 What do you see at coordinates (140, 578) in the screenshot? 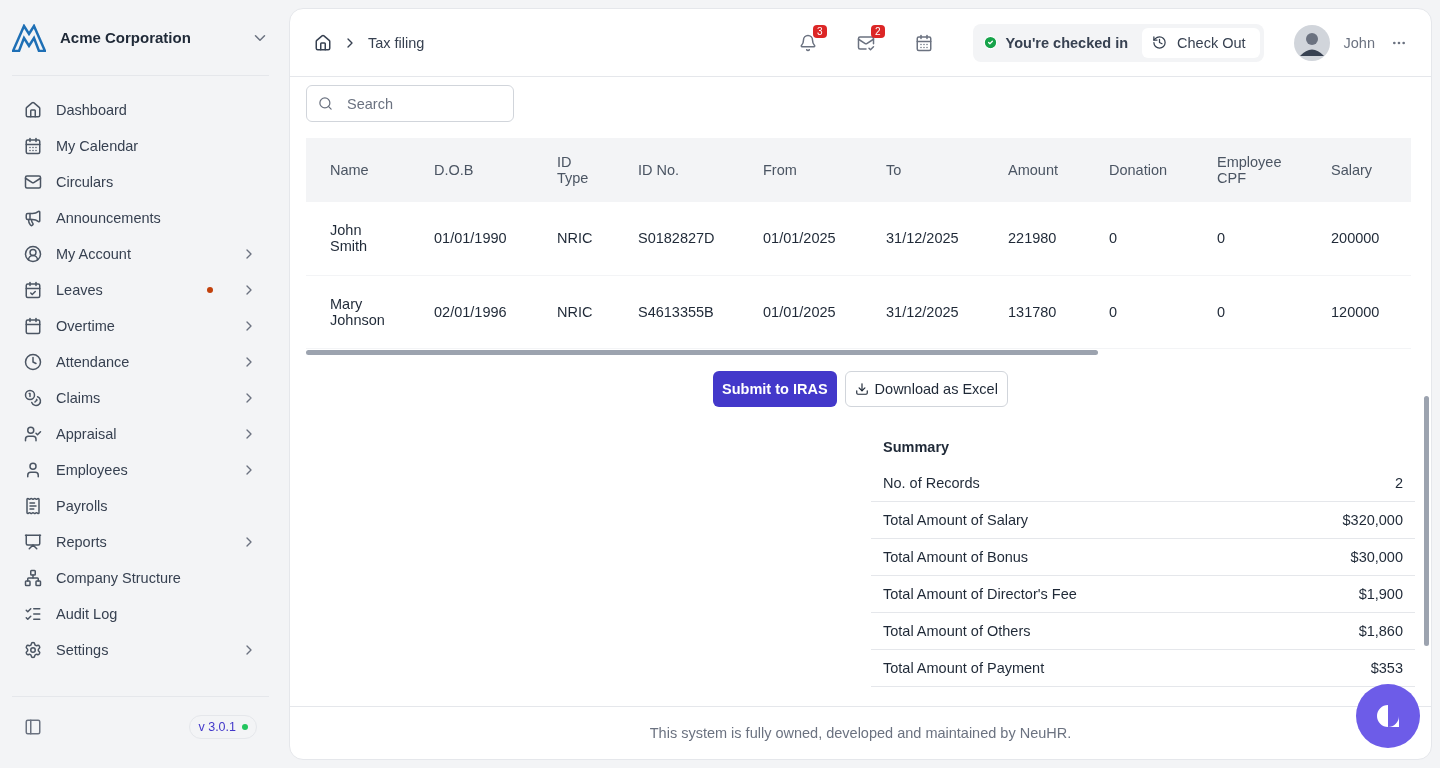
I see `sidebar-item: Company Structure` at bounding box center [140, 578].